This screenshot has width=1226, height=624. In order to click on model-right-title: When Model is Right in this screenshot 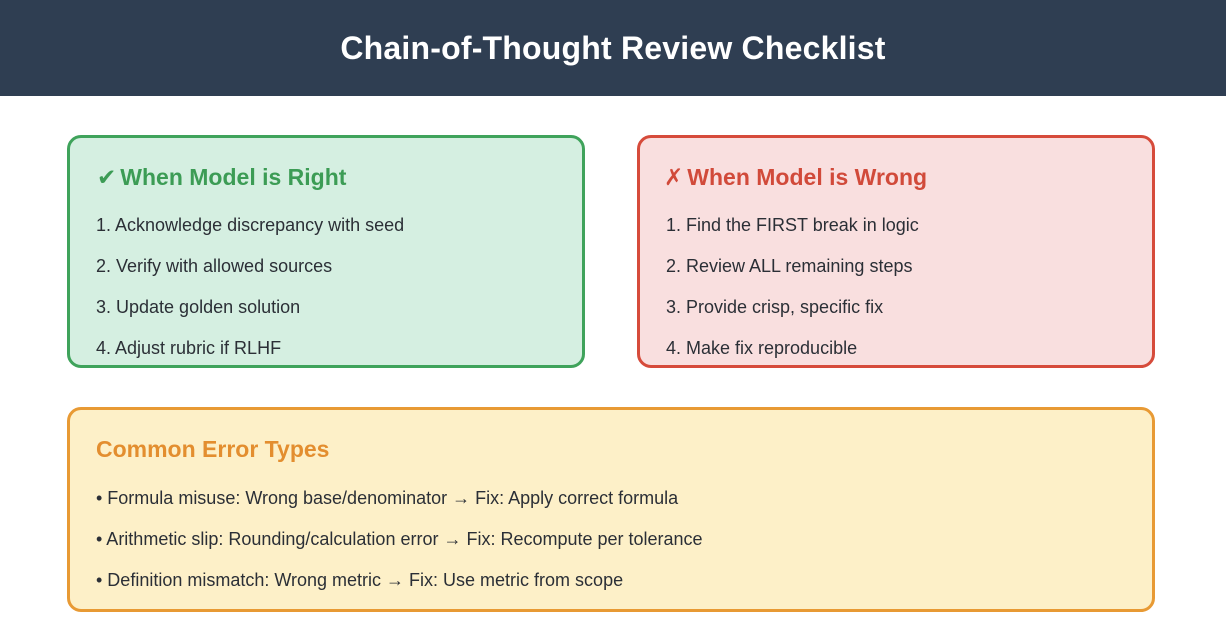, I will do `click(233, 177)`.